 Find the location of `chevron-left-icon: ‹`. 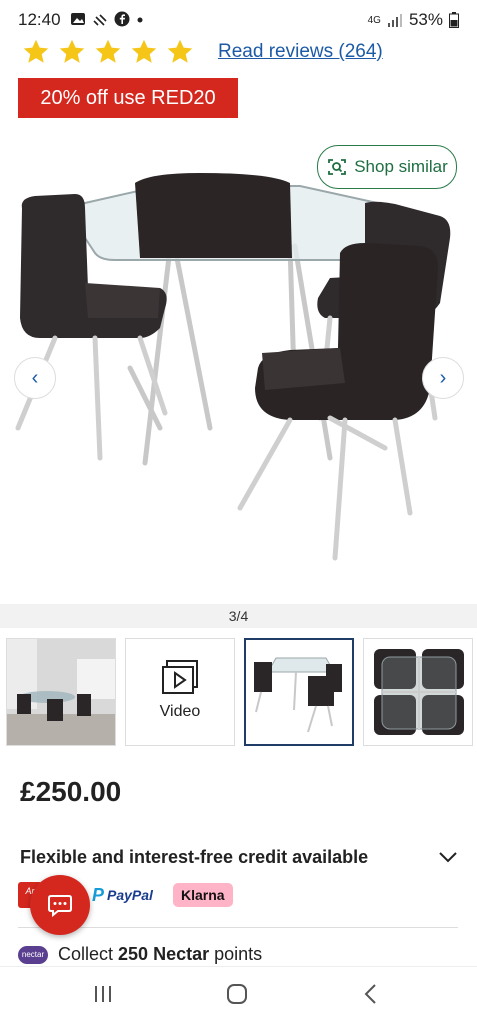

chevron-left-icon: ‹ is located at coordinates (35, 377).